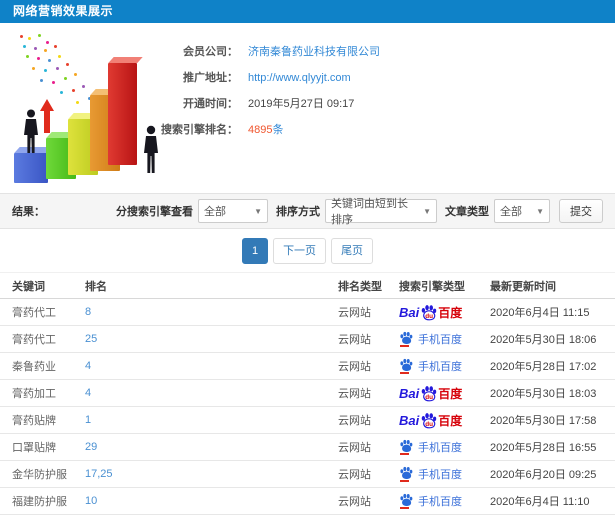 Image resolution: width=615 pixels, height=521 pixels. What do you see at coordinates (581, 211) in the screenshot?
I see `submit-button: 提交` at bounding box center [581, 211].